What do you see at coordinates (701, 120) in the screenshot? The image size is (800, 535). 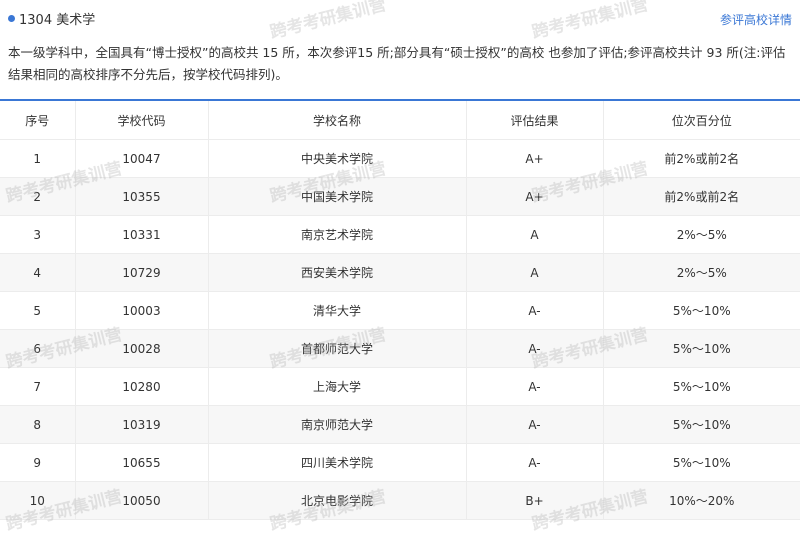 I see `column-header: 位次百分位` at bounding box center [701, 120].